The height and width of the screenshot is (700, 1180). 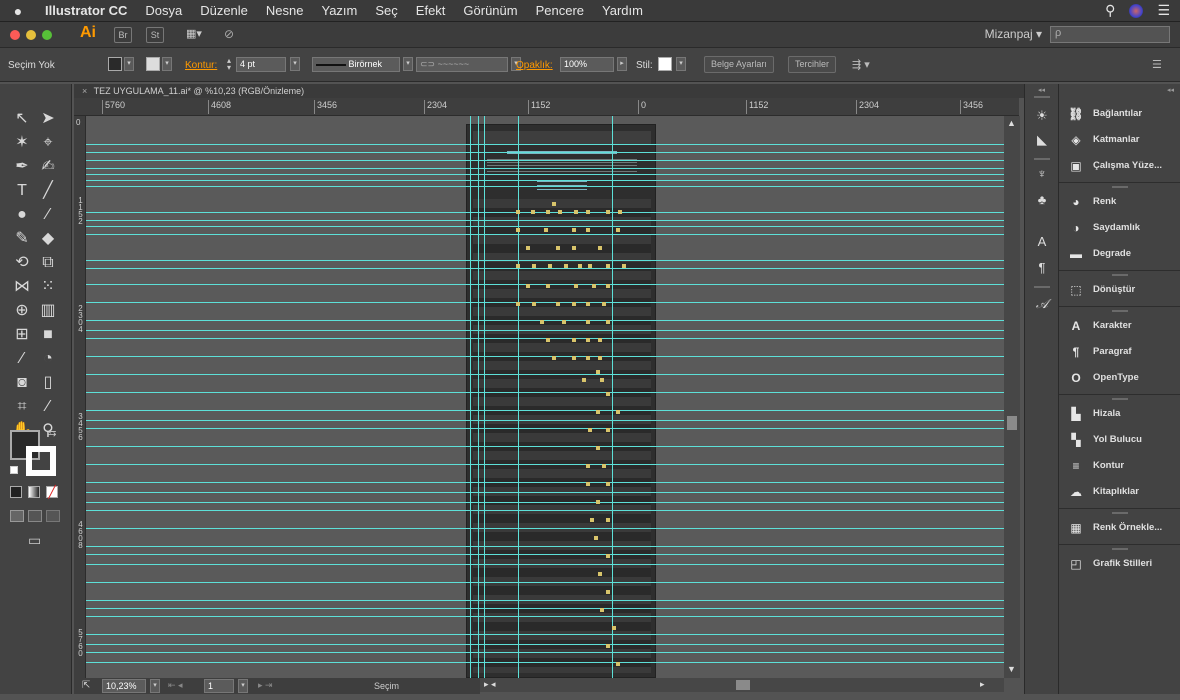 I want to click on paintbrush-tool-icon: ∕, so click(x=48, y=215).